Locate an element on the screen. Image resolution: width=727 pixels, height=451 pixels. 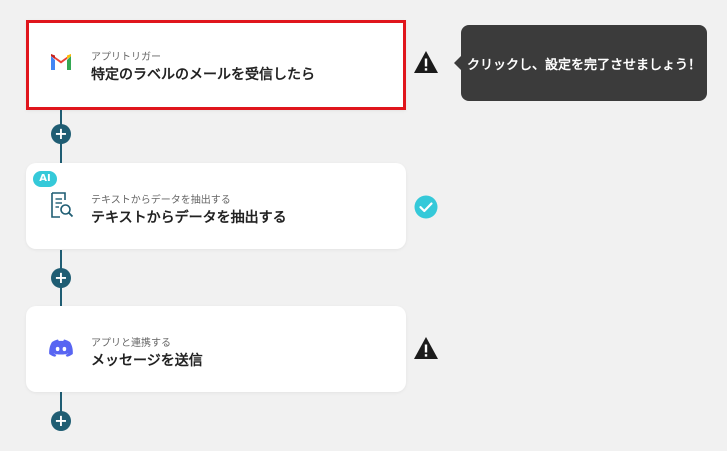
discord-icon is located at coordinates (61, 348).